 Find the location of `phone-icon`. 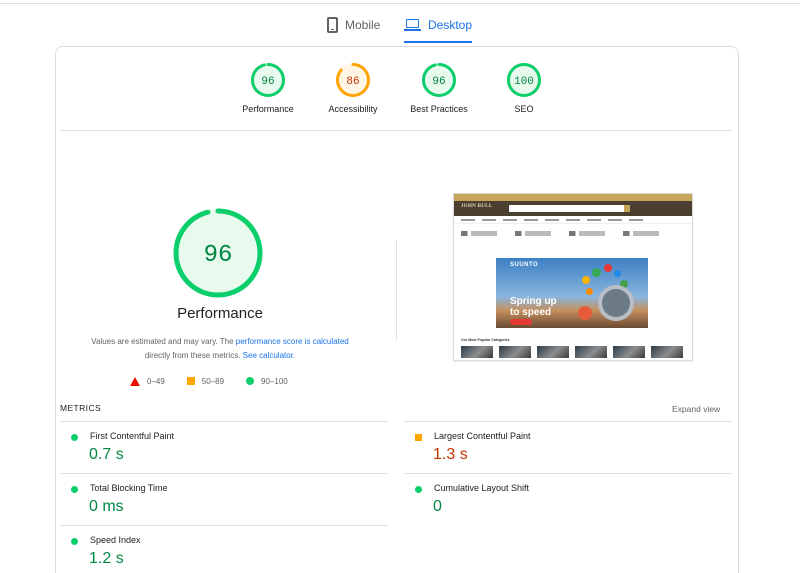

phone-icon is located at coordinates (332, 25).